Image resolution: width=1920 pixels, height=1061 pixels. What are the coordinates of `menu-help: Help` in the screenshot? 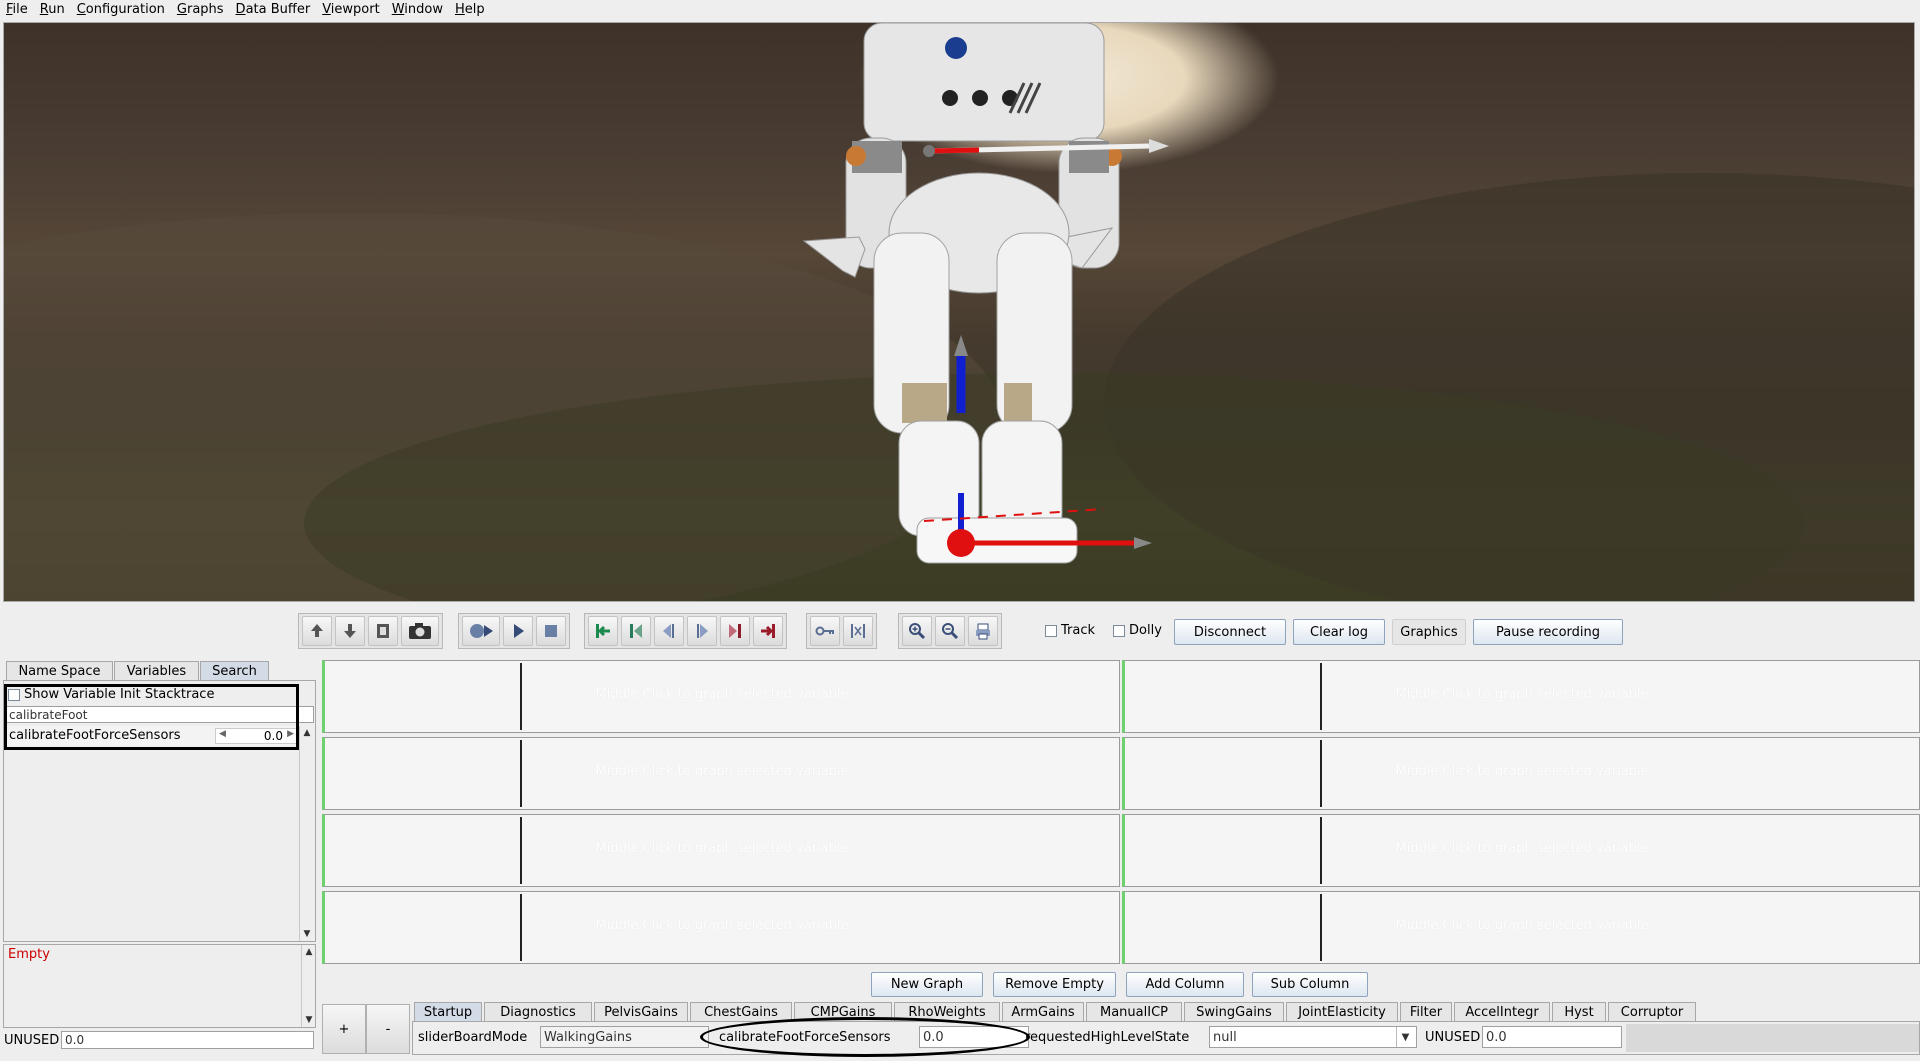 It's located at (470, 10).